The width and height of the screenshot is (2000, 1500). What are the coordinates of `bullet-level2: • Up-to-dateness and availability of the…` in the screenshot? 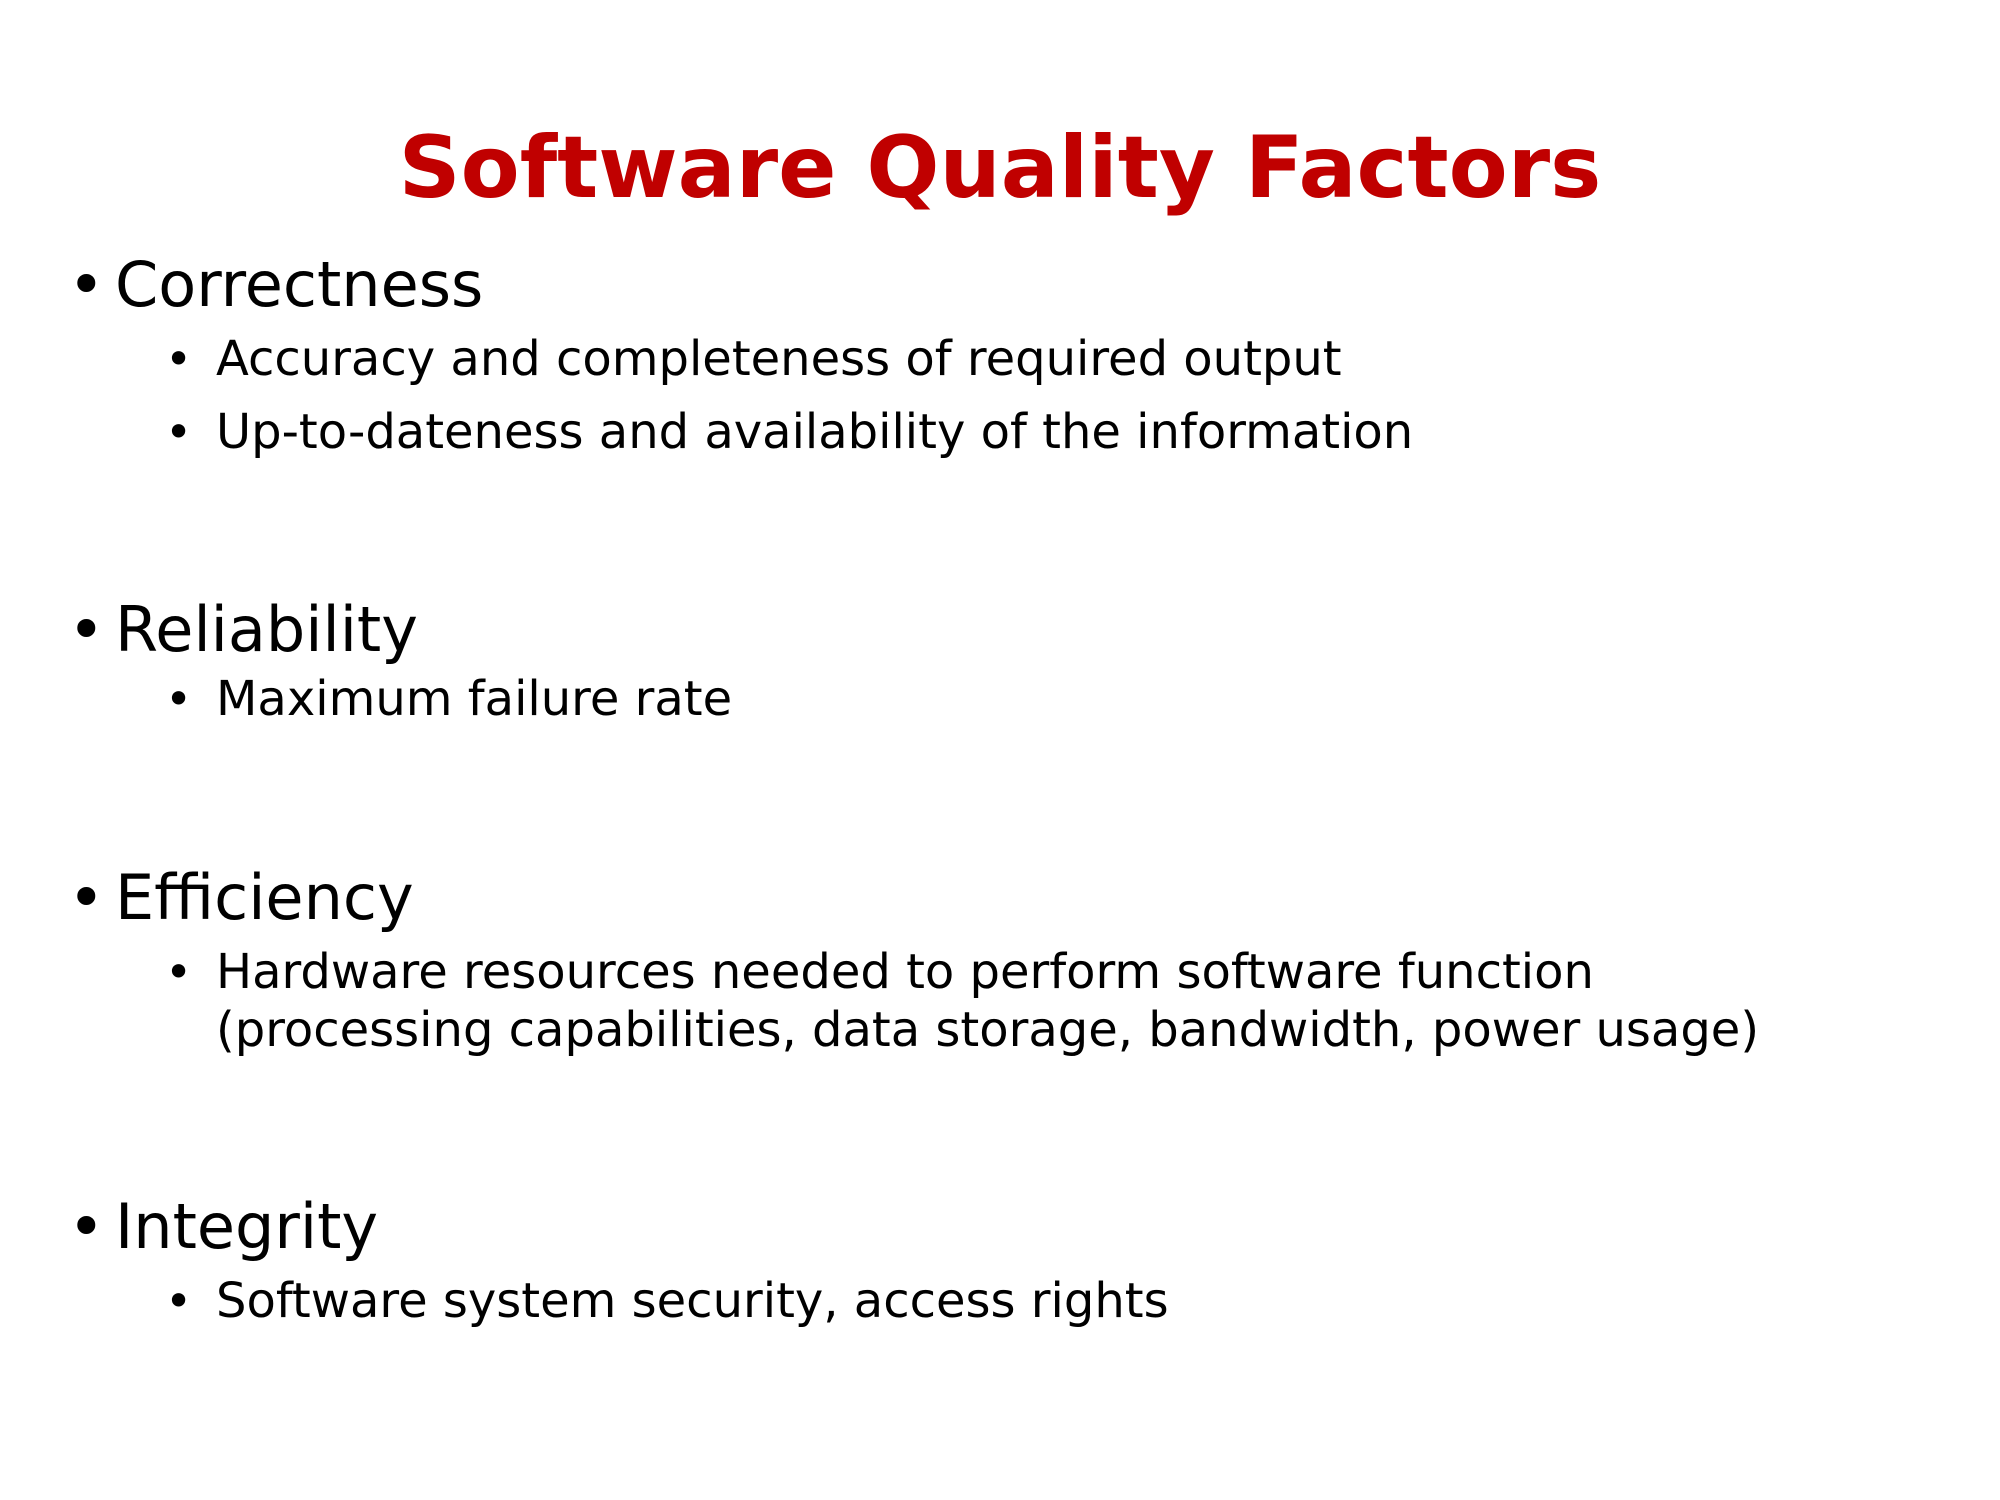 It's located at (1000, 432).